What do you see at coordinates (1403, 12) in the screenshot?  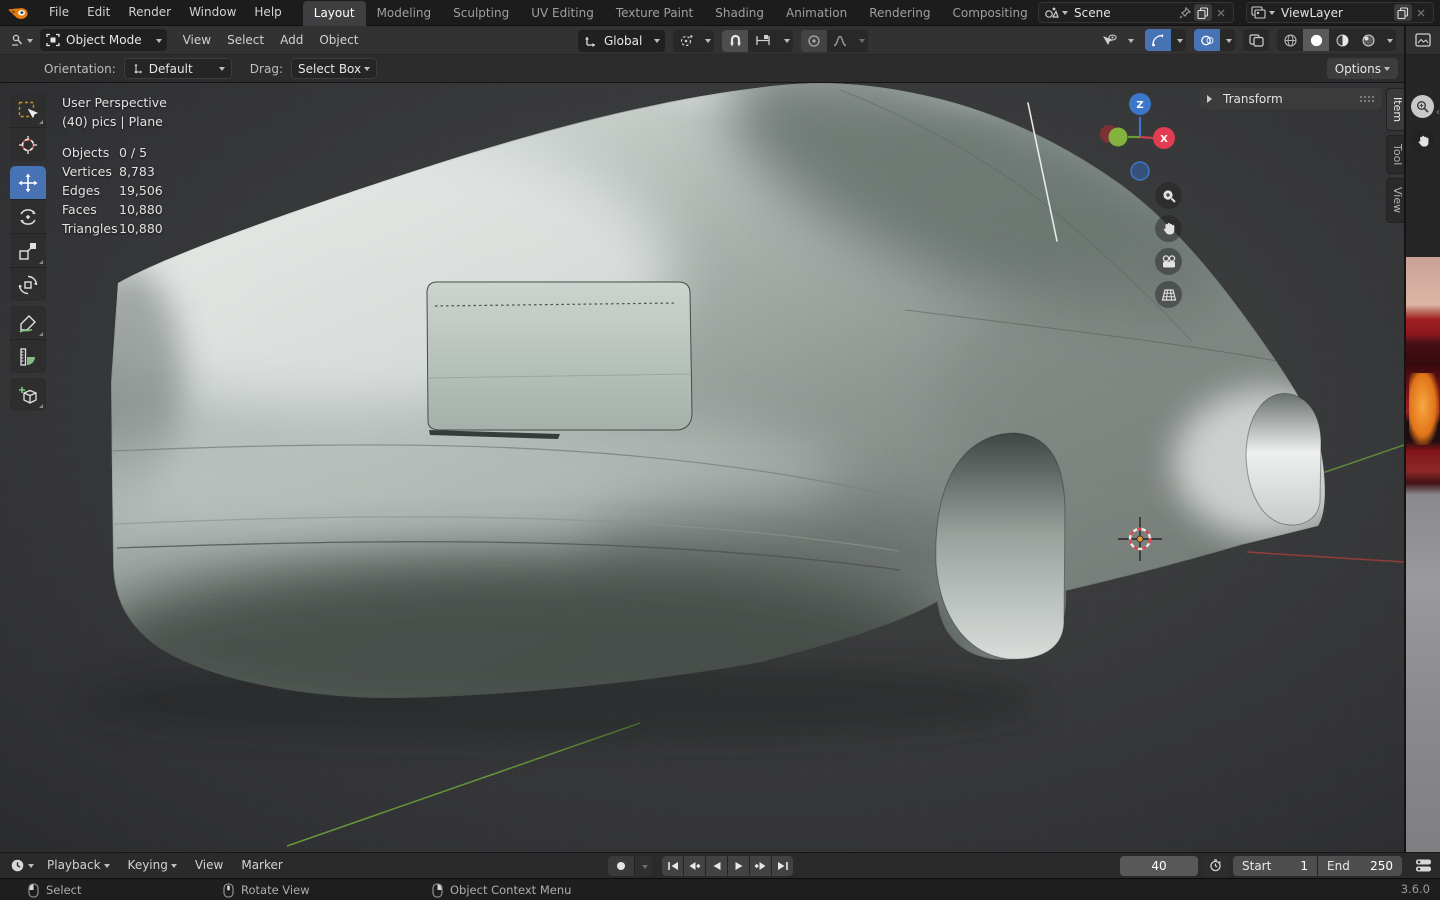 I see `new-viewlayer-button` at bounding box center [1403, 12].